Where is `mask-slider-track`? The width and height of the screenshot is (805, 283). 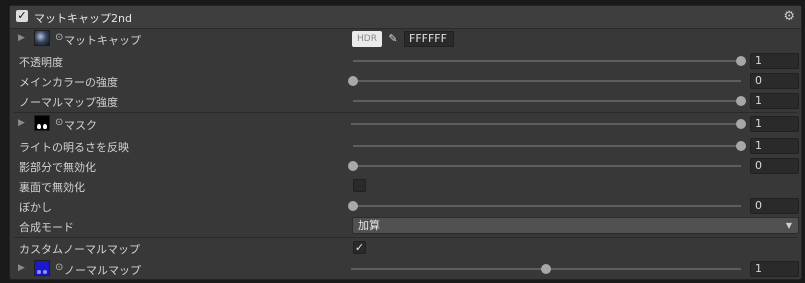 mask-slider-track is located at coordinates (546, 124).